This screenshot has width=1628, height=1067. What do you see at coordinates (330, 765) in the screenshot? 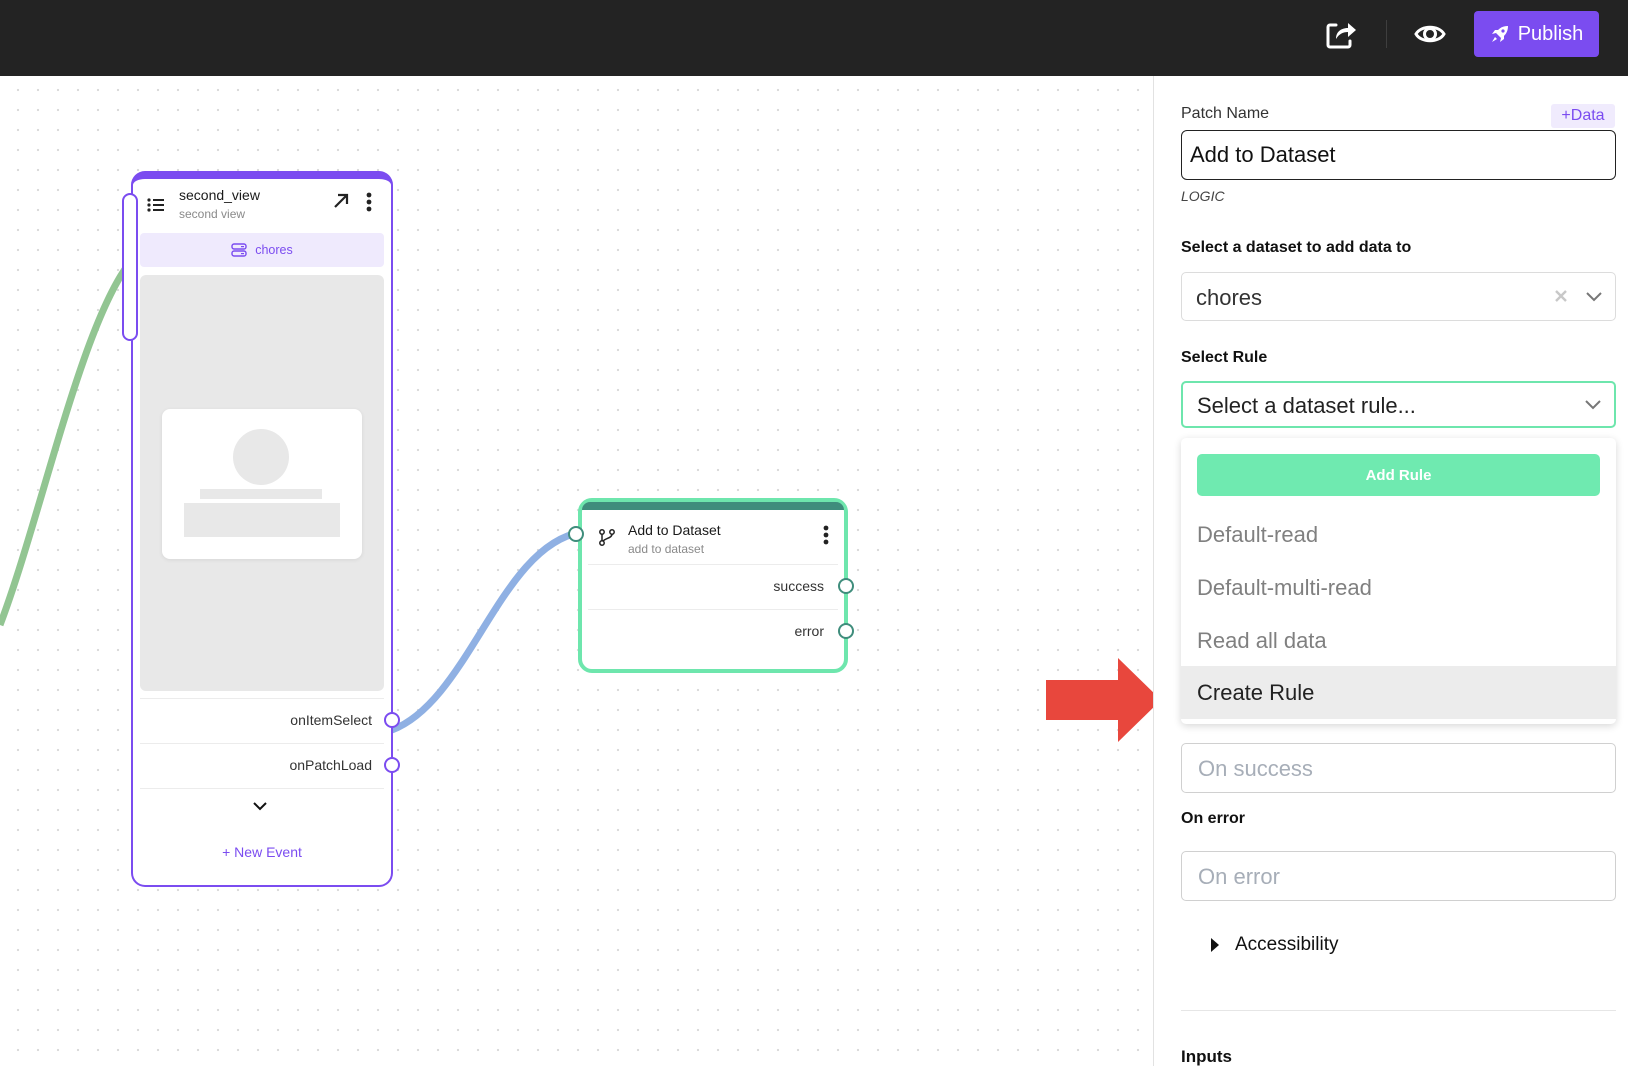
I see `event-label: onPatchLoad` at bounding box center [330, 765].